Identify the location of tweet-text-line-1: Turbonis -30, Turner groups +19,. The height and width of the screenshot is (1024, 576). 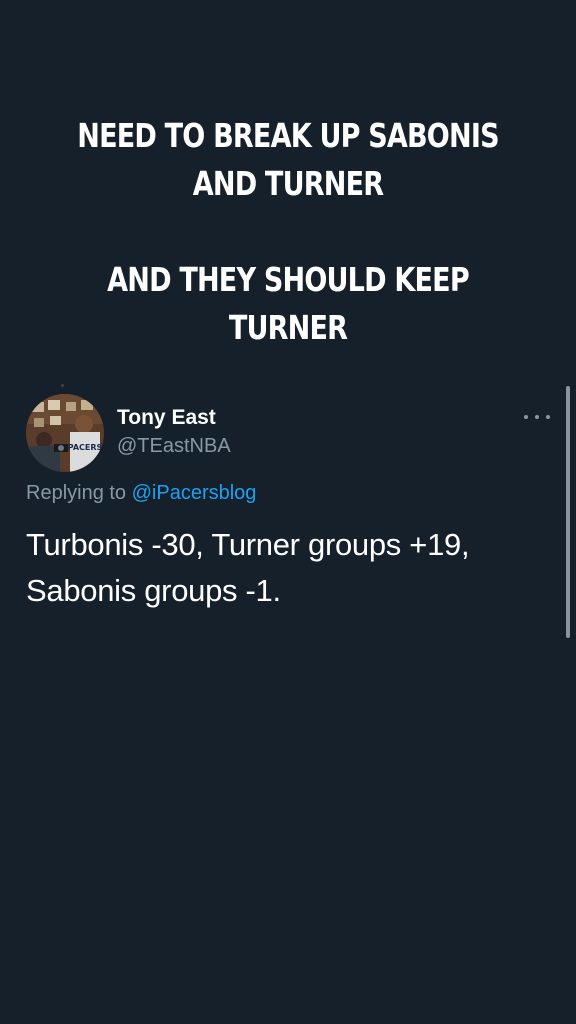
(248, 544).